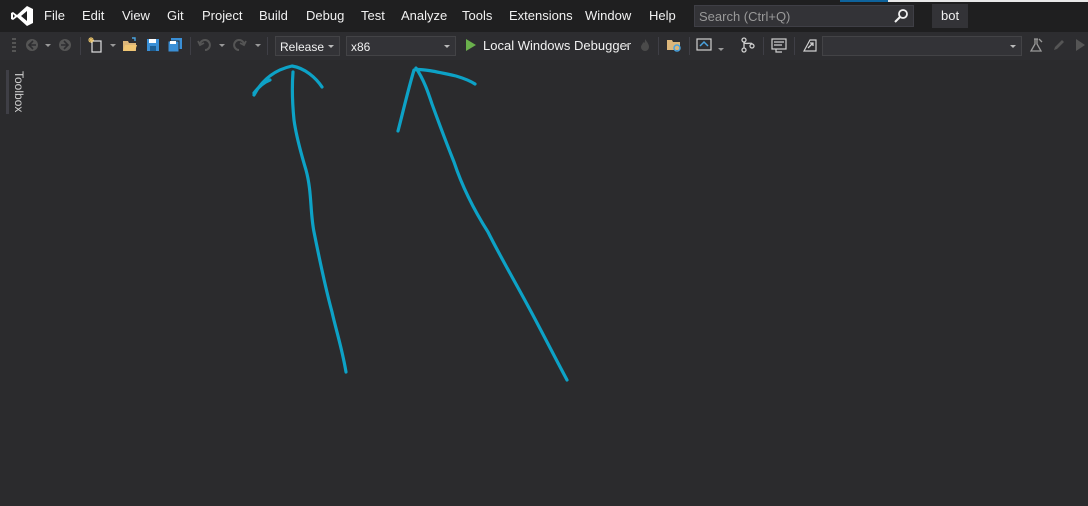 The width and height of the screenshot is (1088, 506). What do you see at coordinates (541, 15) in the screenshot?
I see `menu-extensions: Extensions` at bounding box center [541, 15].